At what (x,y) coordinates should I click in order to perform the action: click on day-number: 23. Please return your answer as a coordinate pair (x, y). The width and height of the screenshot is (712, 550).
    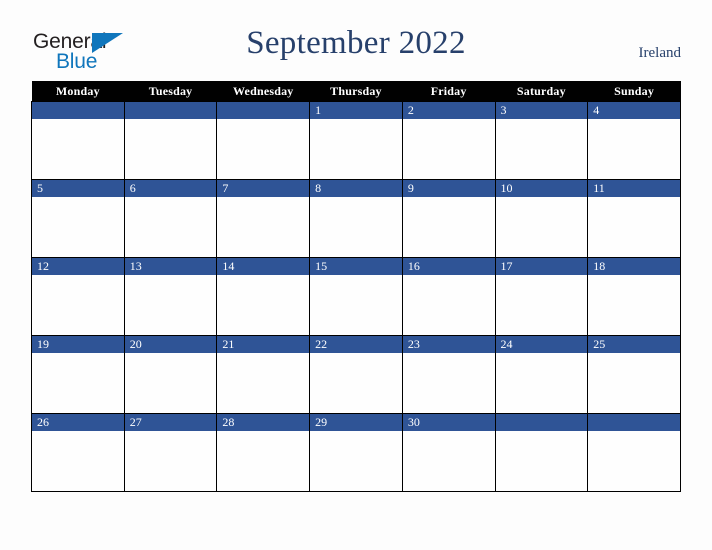
    Looking at the image, I should click on (448, 344).